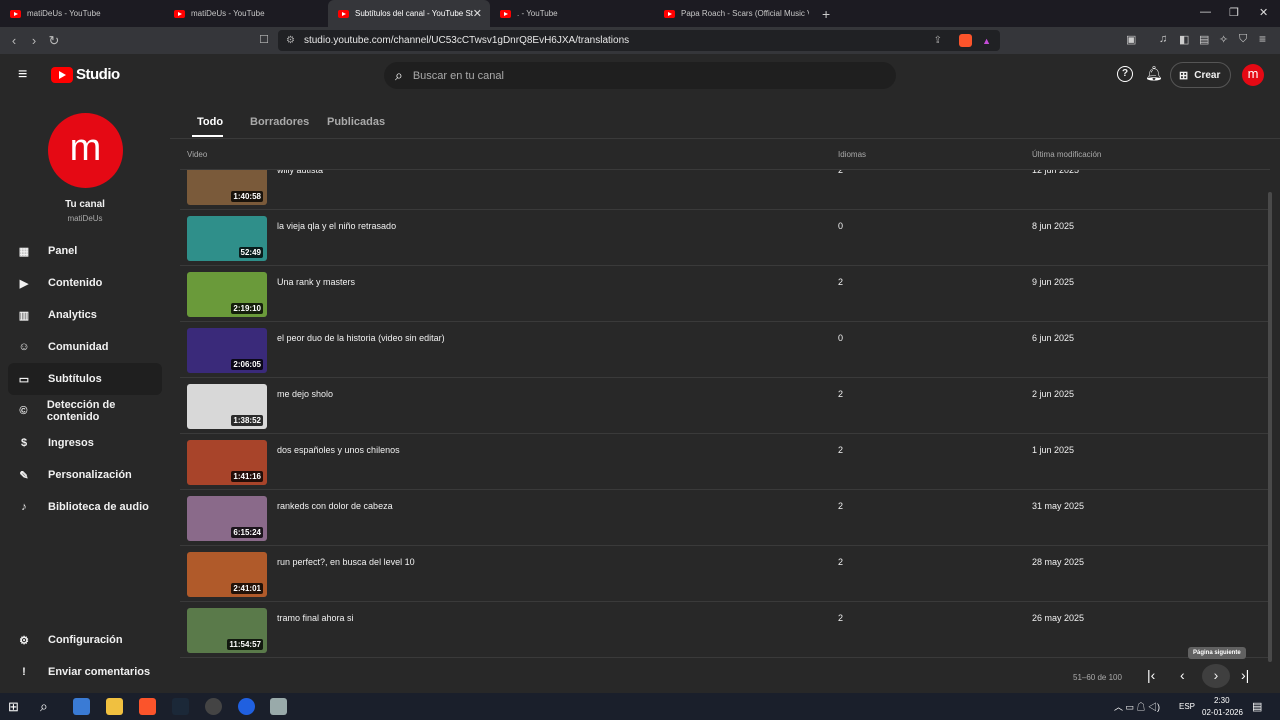 Image resolution: width=1280 pixels, height=720 pixels. What do you see at coordinates (1262, 39) in the screenshot?
I see `menu-icon: ≡` at bounding box center [1262, 39].